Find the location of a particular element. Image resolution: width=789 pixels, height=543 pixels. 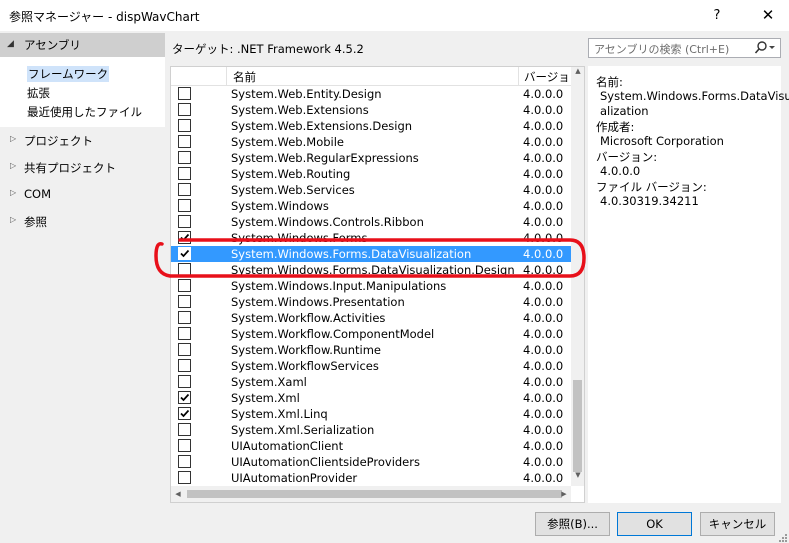

column-header-name: 名前 is located at coordinates (244, 77).